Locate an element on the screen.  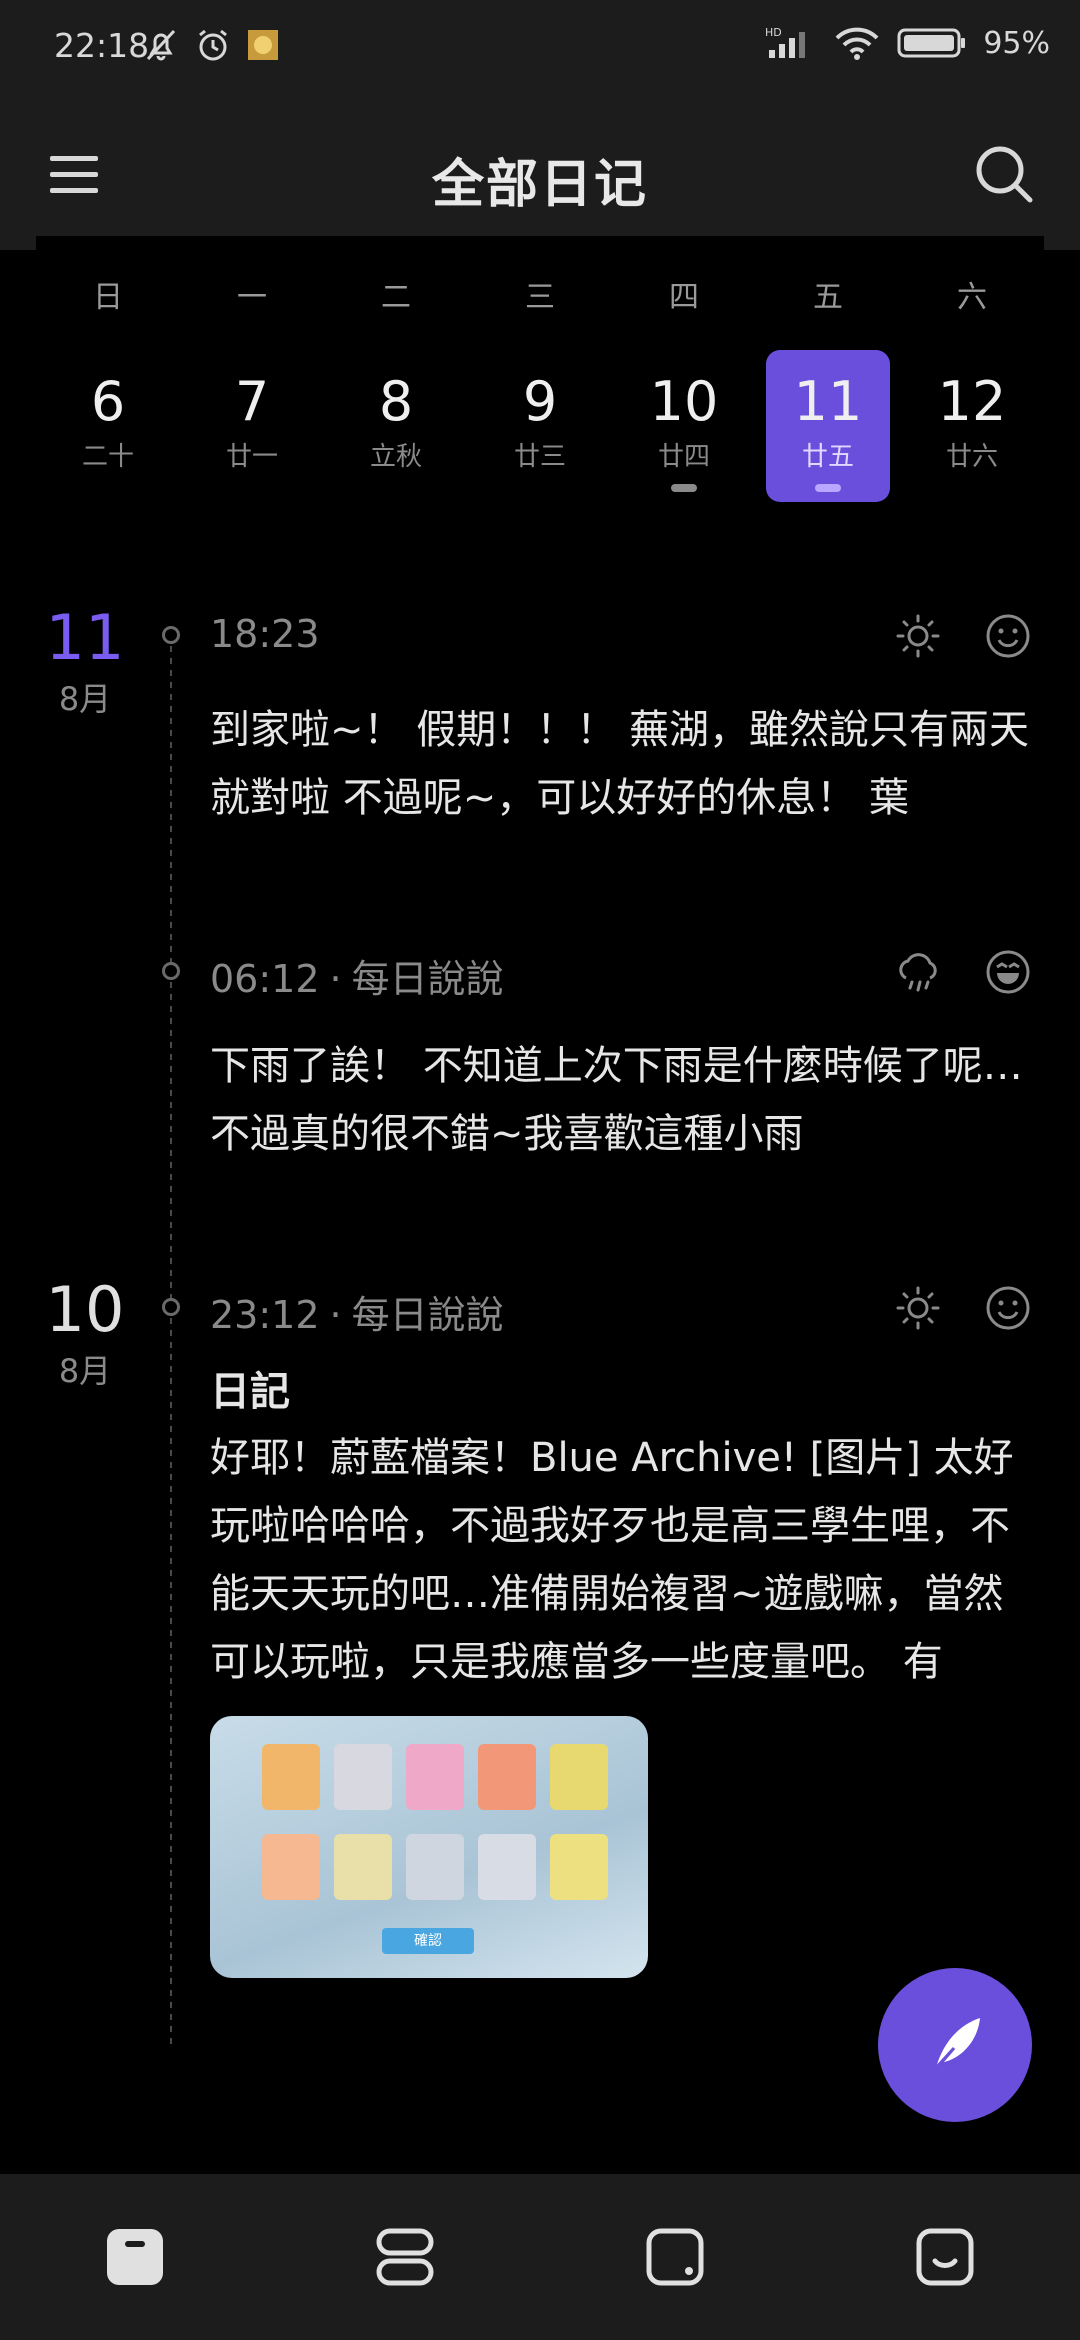
battery-percentage: 95% is located at coordinates (1016, 43).